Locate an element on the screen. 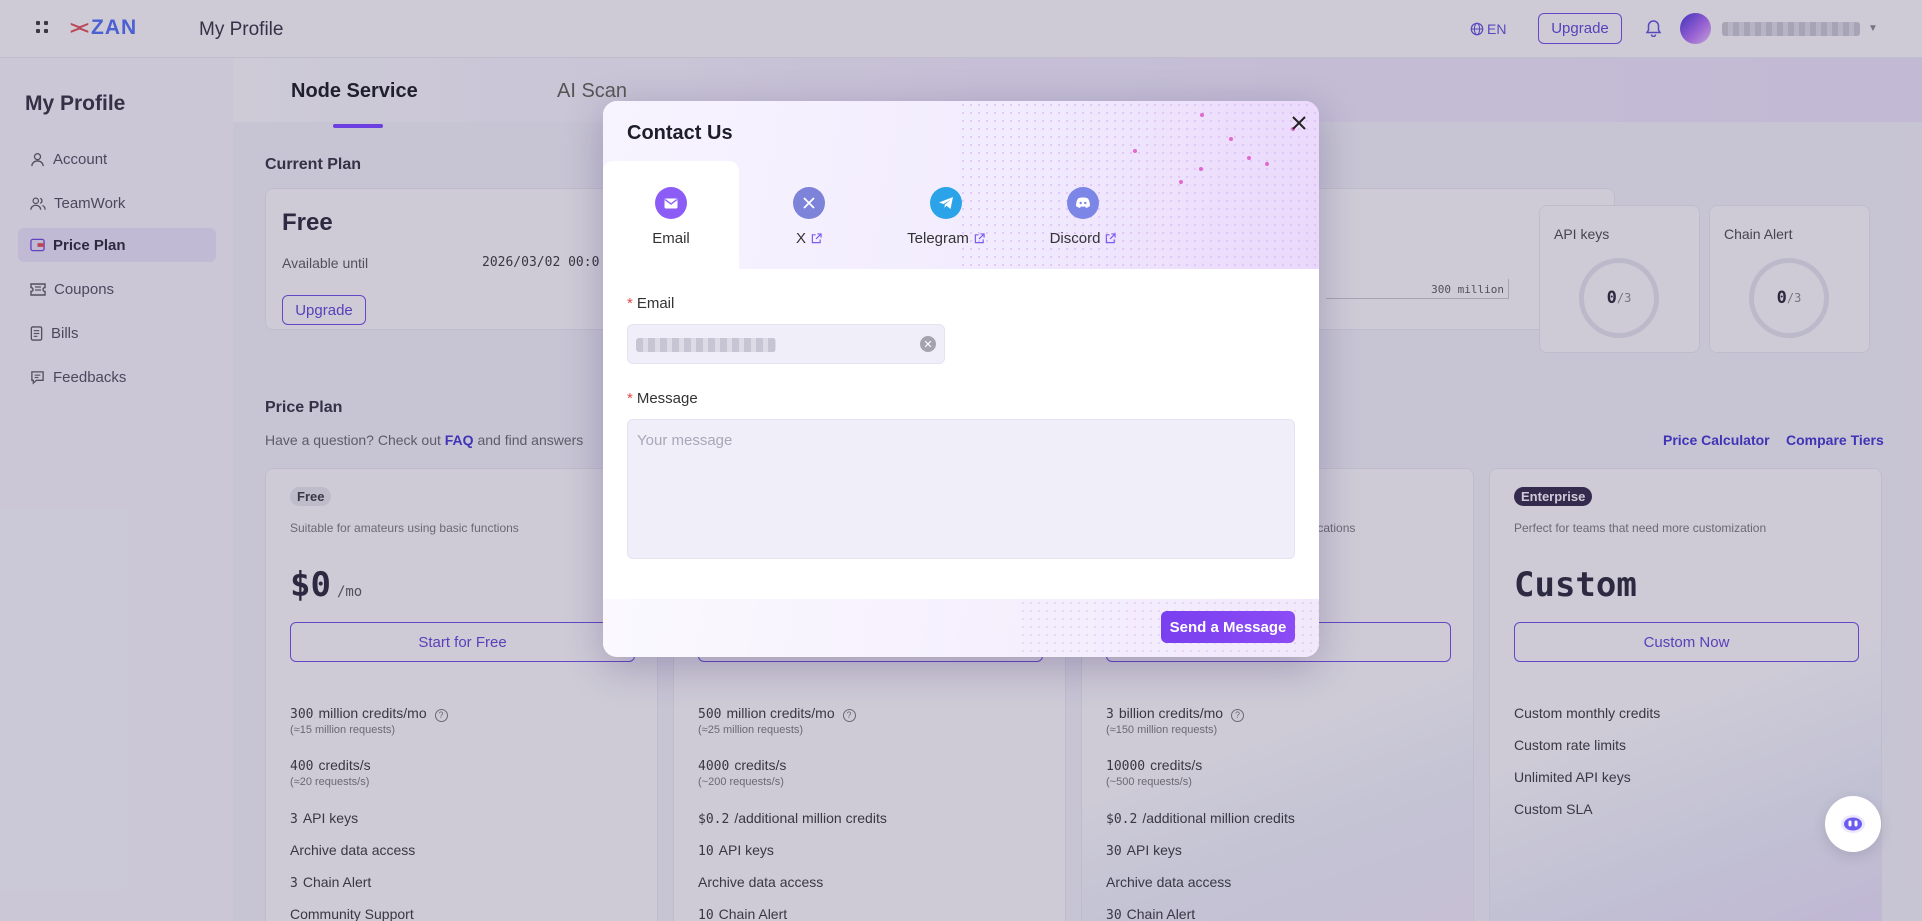 This screenshot has width=1922, height=921. channel-label-text: X is located at coordinates (800, 238).